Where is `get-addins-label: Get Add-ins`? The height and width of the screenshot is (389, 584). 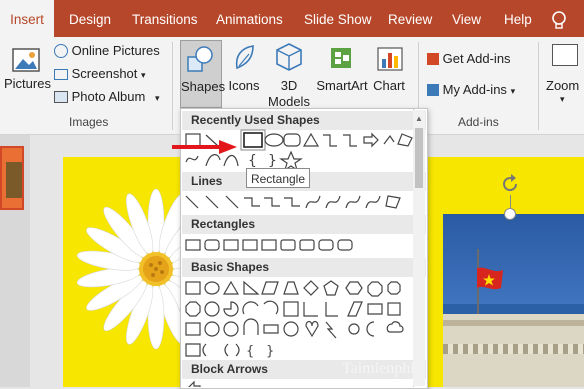
get-addins-label: Get Add-ins is located at coordinates (476, 58).